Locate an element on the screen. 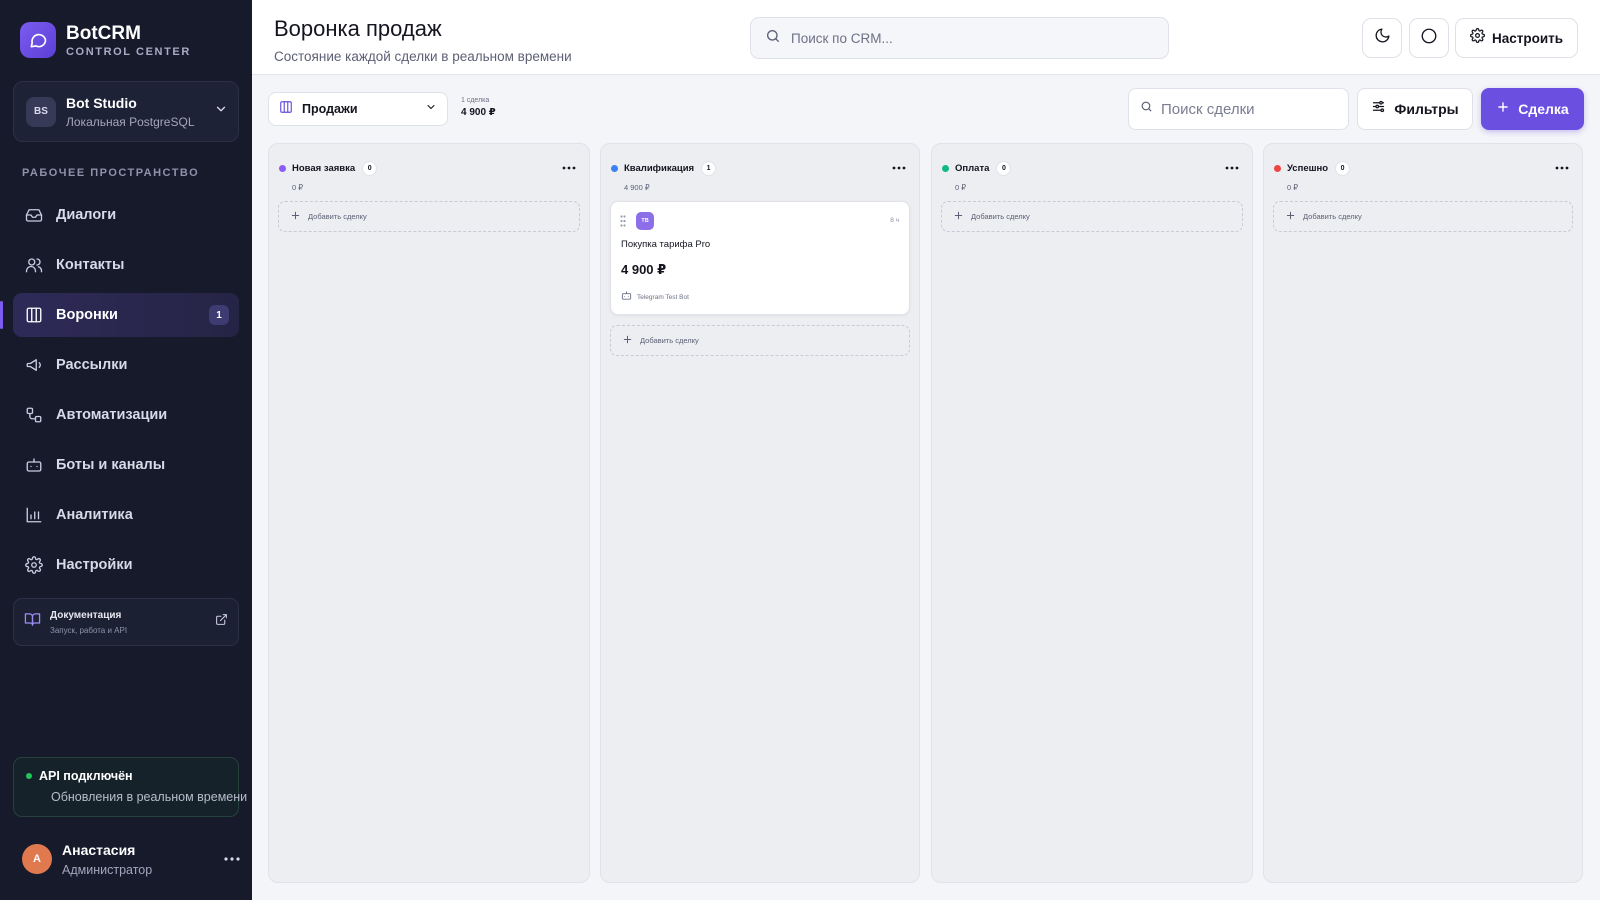 The image size is (1600, 900). status-dot is located at coordinates (29, 776).